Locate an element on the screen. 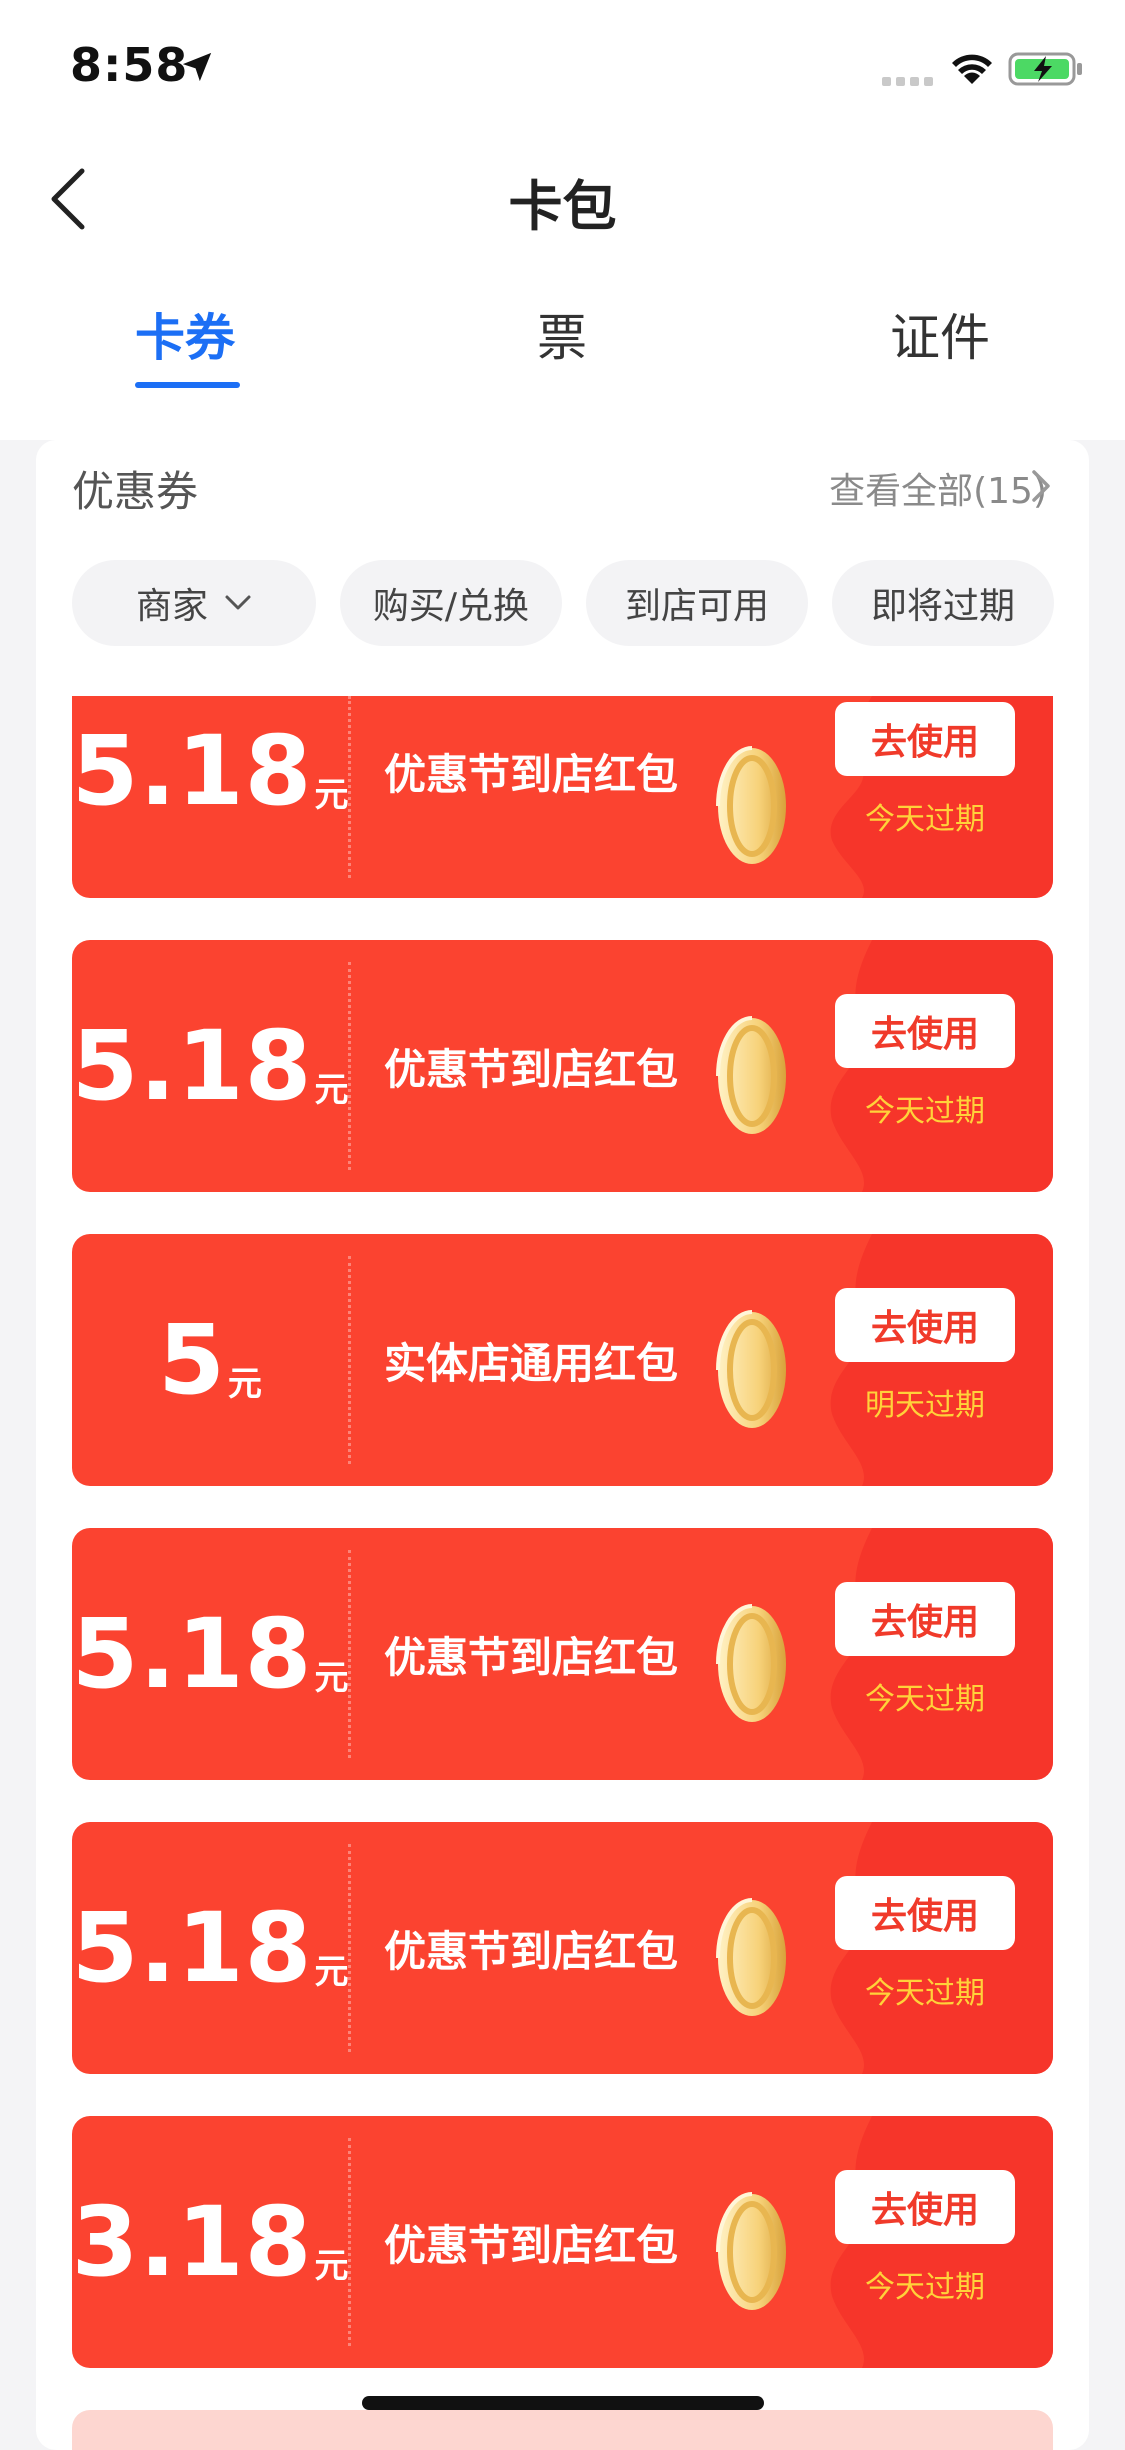 This screenshot has width=1125, height=2450. coupon-item: 3.18 元 优惠节到店红包 去使用 今天过期 is located at coordinates (562, 2242).